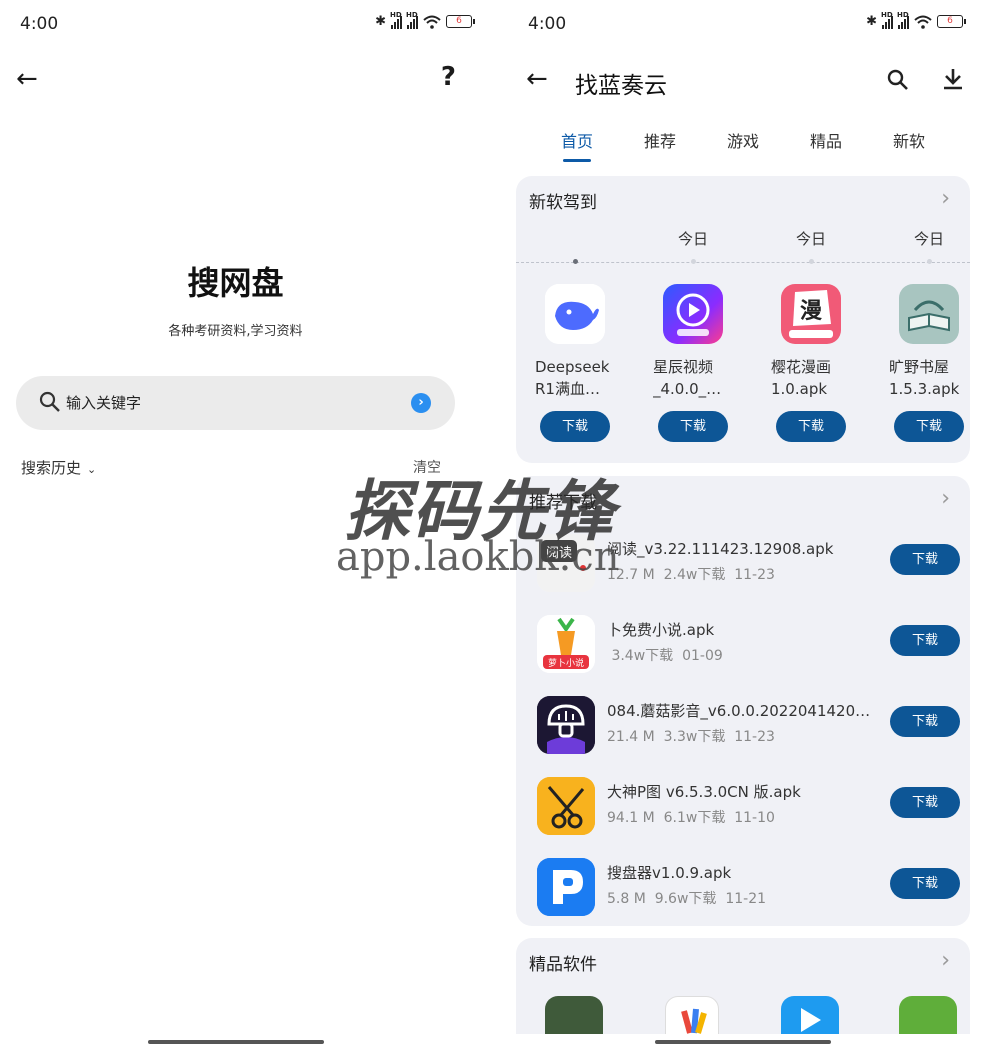 This screenshot has height=1051, width=981. I want to click on premium-software-card: 精品软件 ›, so click(743, 986).